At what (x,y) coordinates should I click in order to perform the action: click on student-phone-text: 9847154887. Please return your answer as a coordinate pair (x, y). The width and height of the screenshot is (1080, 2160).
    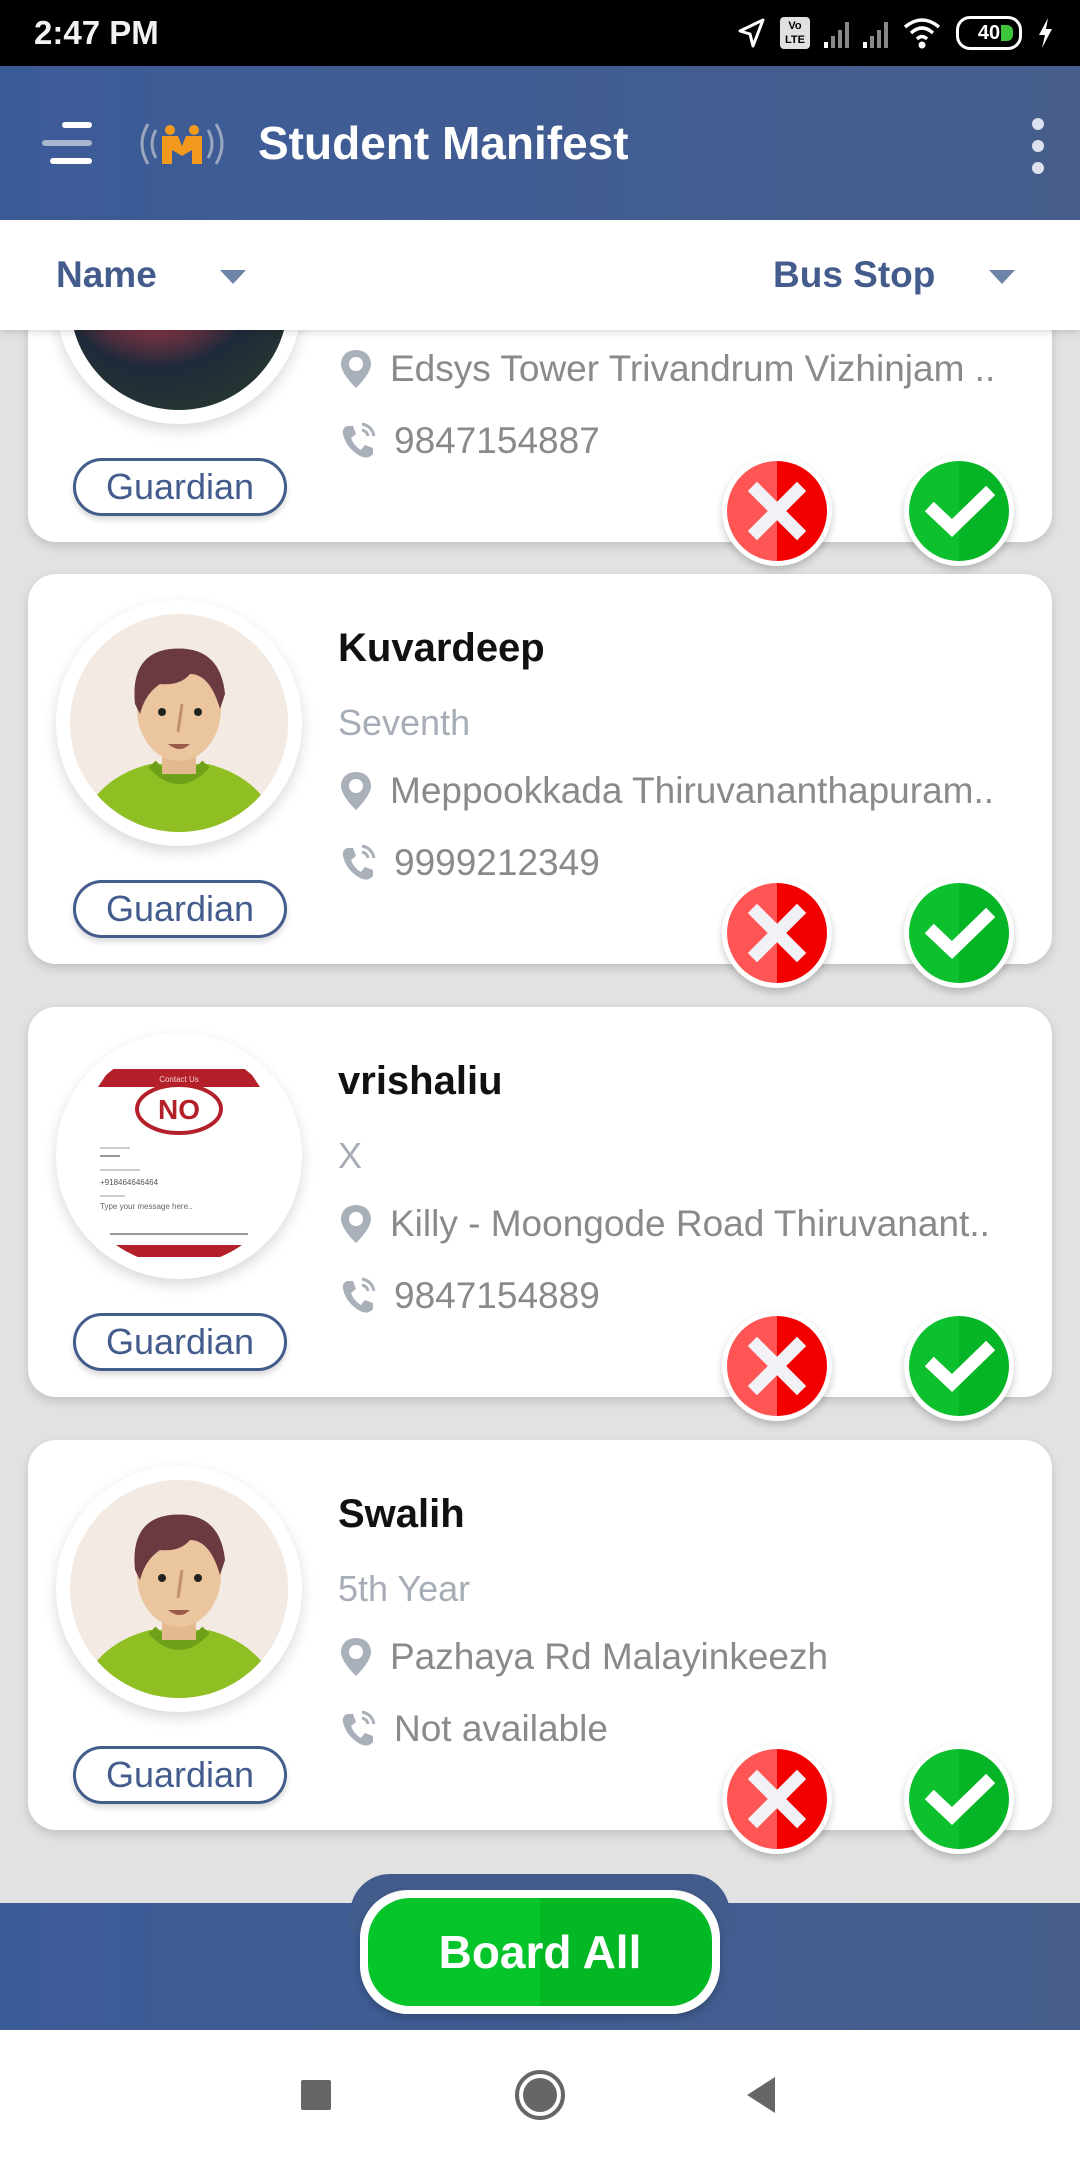
    Looking at the image, I should click on (497, 440).